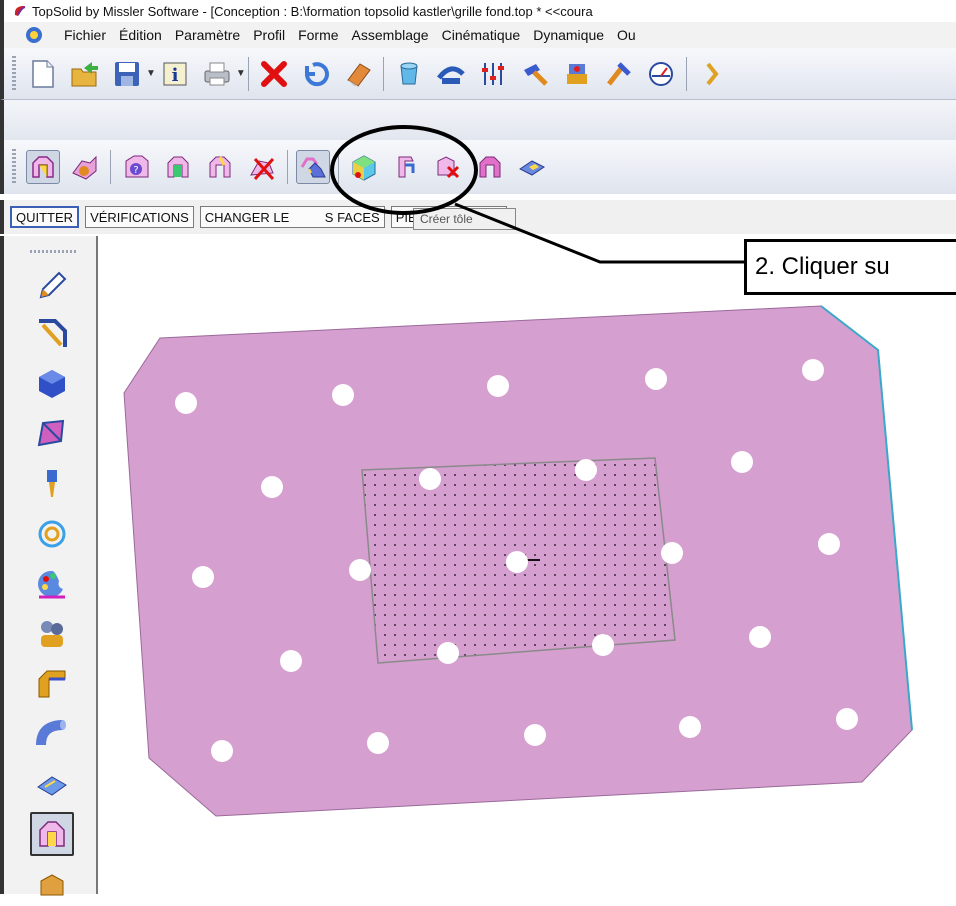  What do you see at coordinates (404, 170) in the screenshot?
I see `annotation-highlight-ellipse` at bounding box center [404, 170].